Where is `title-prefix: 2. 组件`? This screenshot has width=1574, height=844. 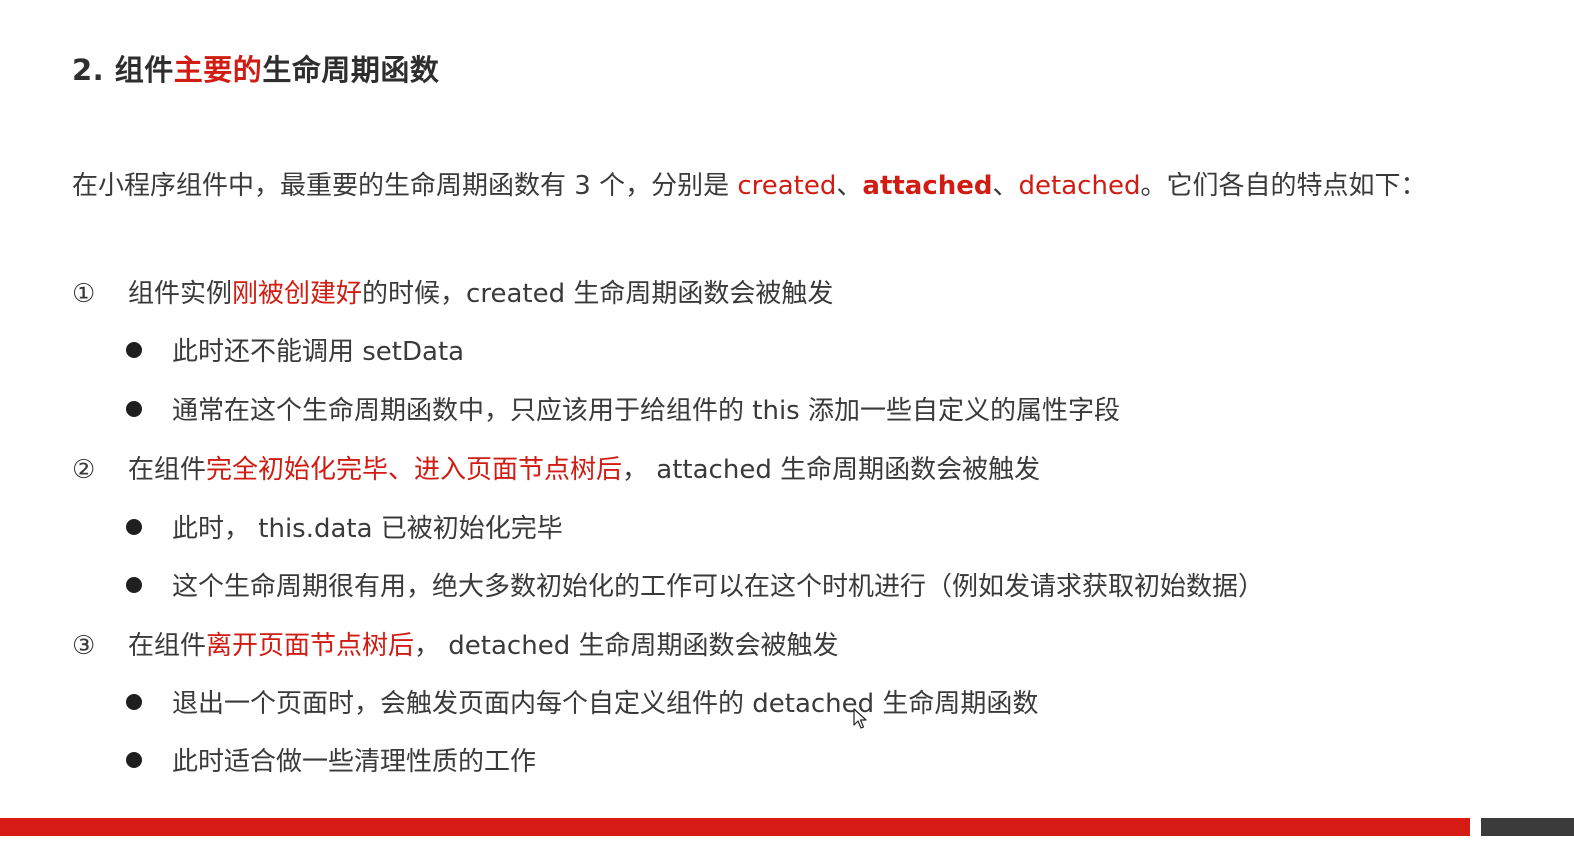 title-prefix: 2. 组件 is located at coordinates (123, 70).